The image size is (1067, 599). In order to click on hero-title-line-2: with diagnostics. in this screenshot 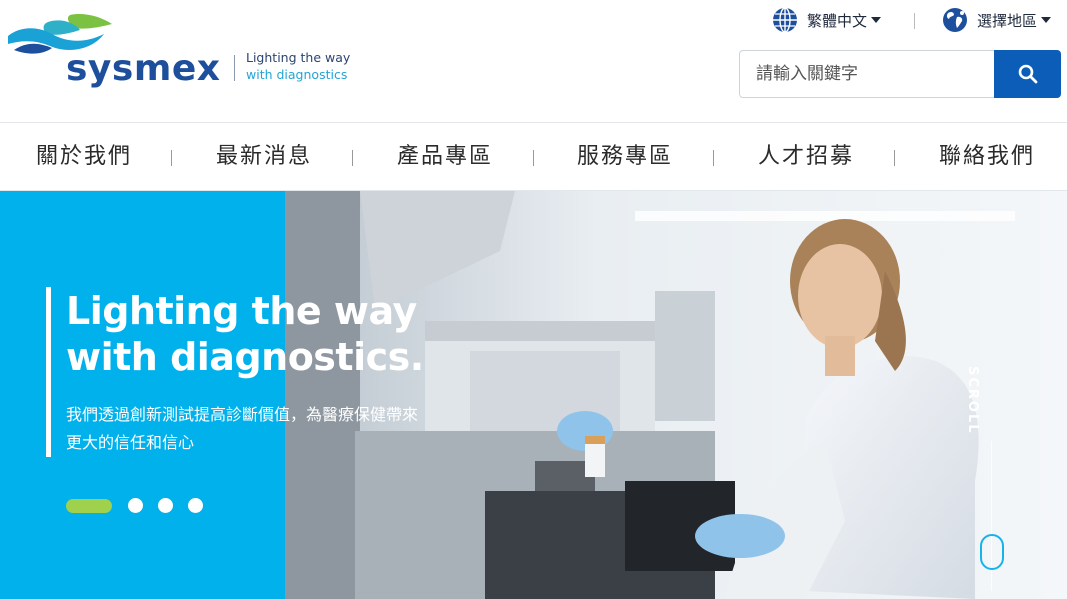, I will do `click(245, 357)`.